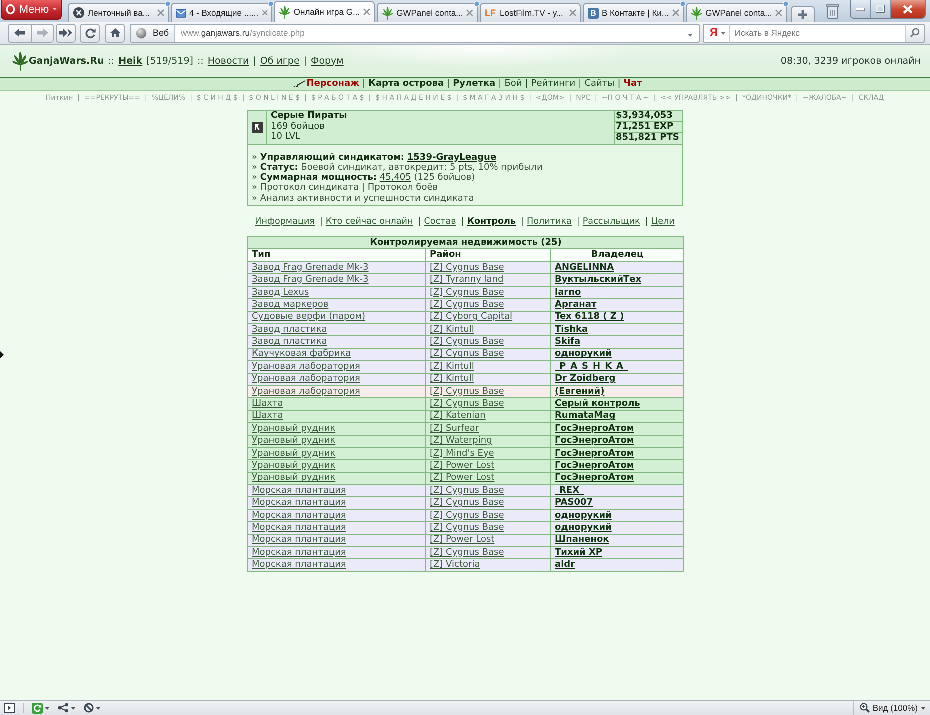  I want to click on back-icon, so click(20, 33).